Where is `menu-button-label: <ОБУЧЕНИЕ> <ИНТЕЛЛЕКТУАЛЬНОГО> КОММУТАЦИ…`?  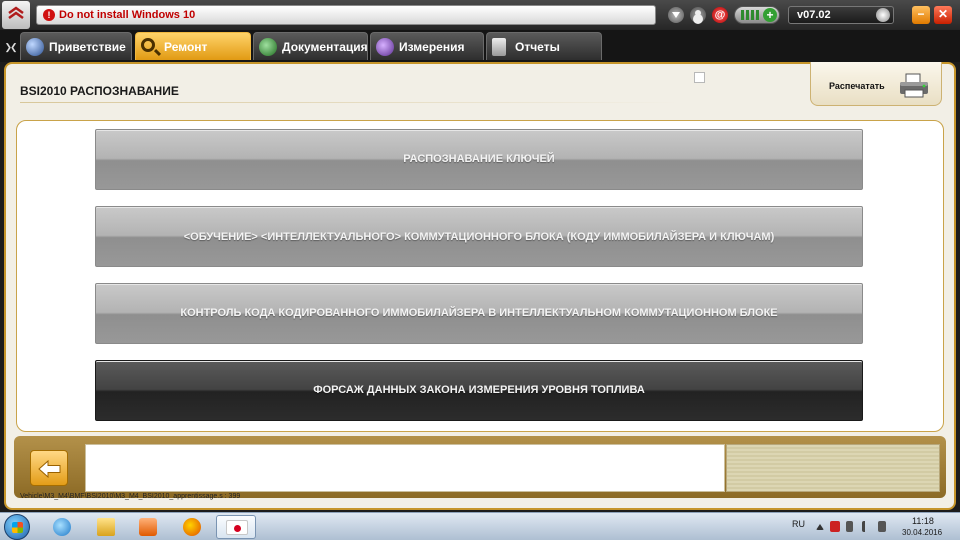
menu-button-label: <ОБУЧЕНИЕ> <ИНТЕЛЛЕКТУАЛЬНОГО> КОММУТАЦИ… is located at coordinates (479, 237).